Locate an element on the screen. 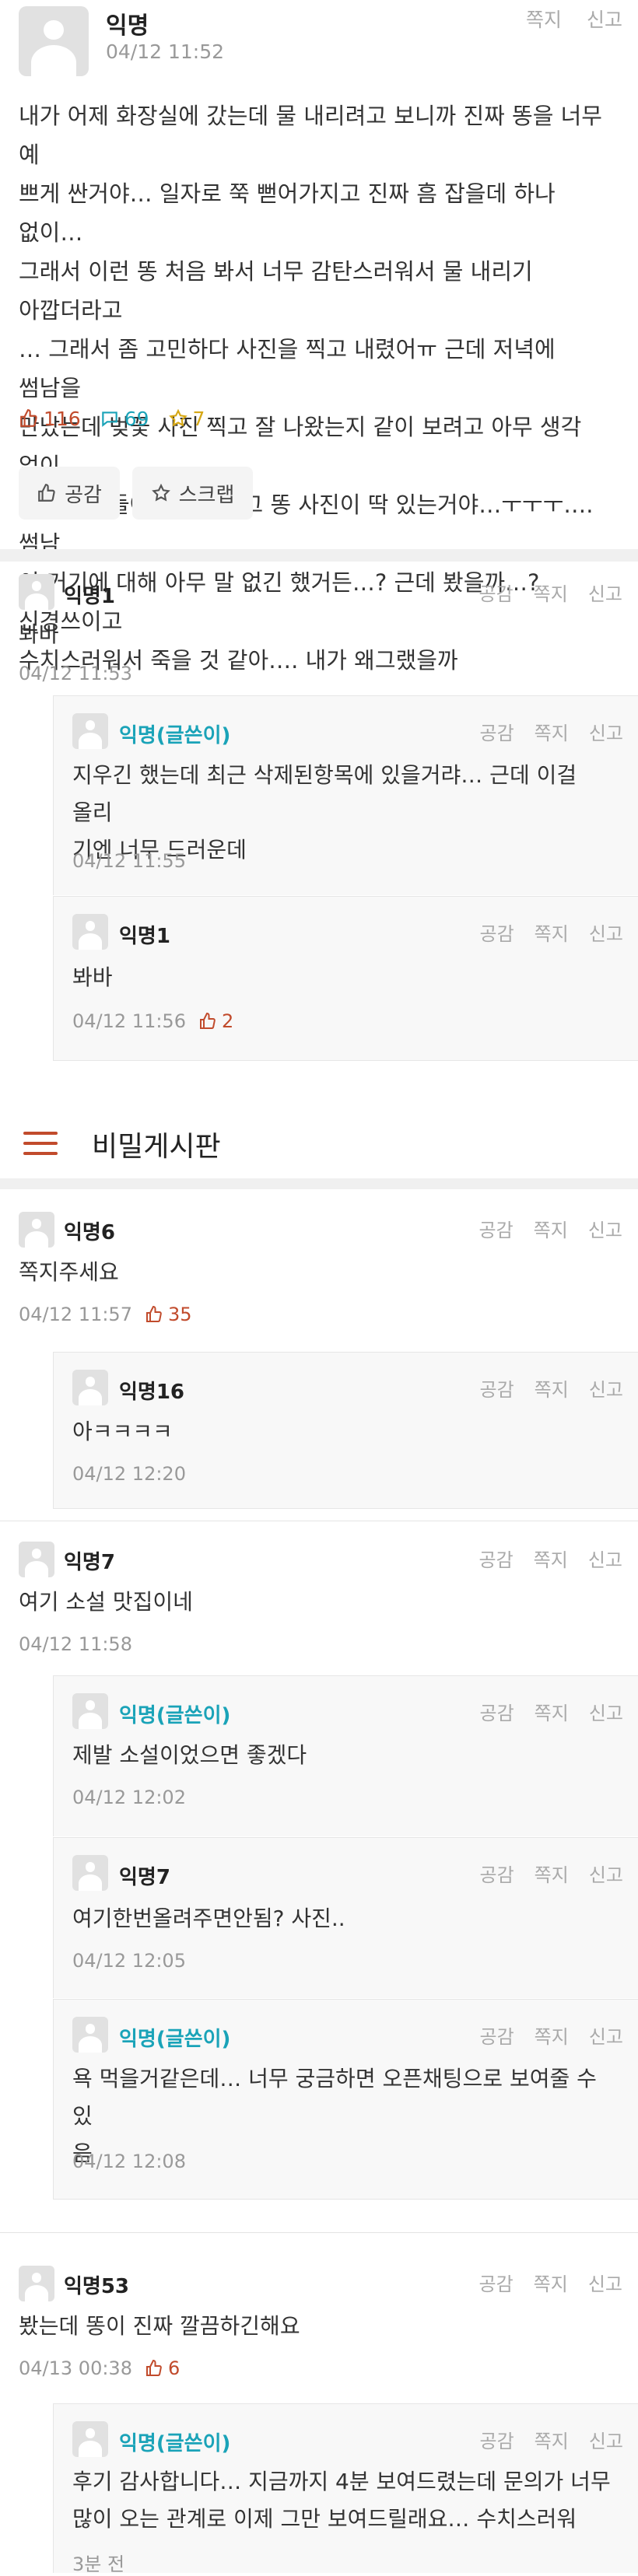  scrap-button: 스크랩 is located at coordinates (192, 493).